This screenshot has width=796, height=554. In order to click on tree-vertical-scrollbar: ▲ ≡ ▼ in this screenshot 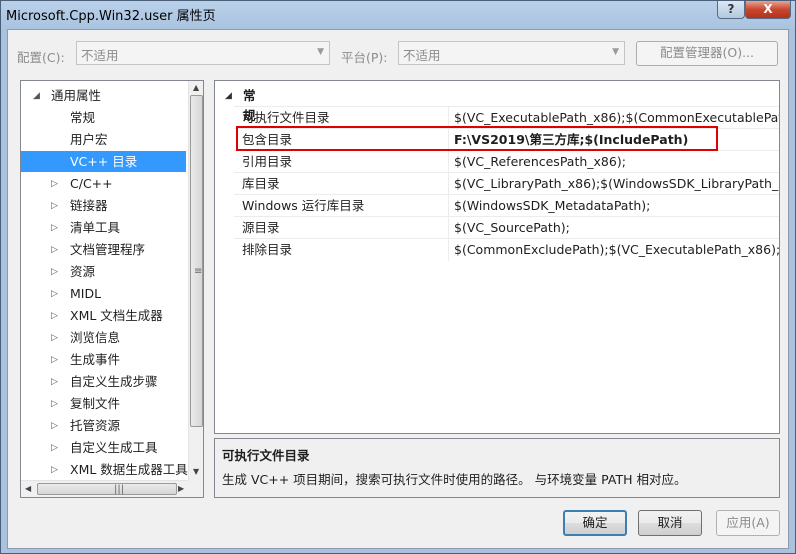, I will do `click(195, 280)`.